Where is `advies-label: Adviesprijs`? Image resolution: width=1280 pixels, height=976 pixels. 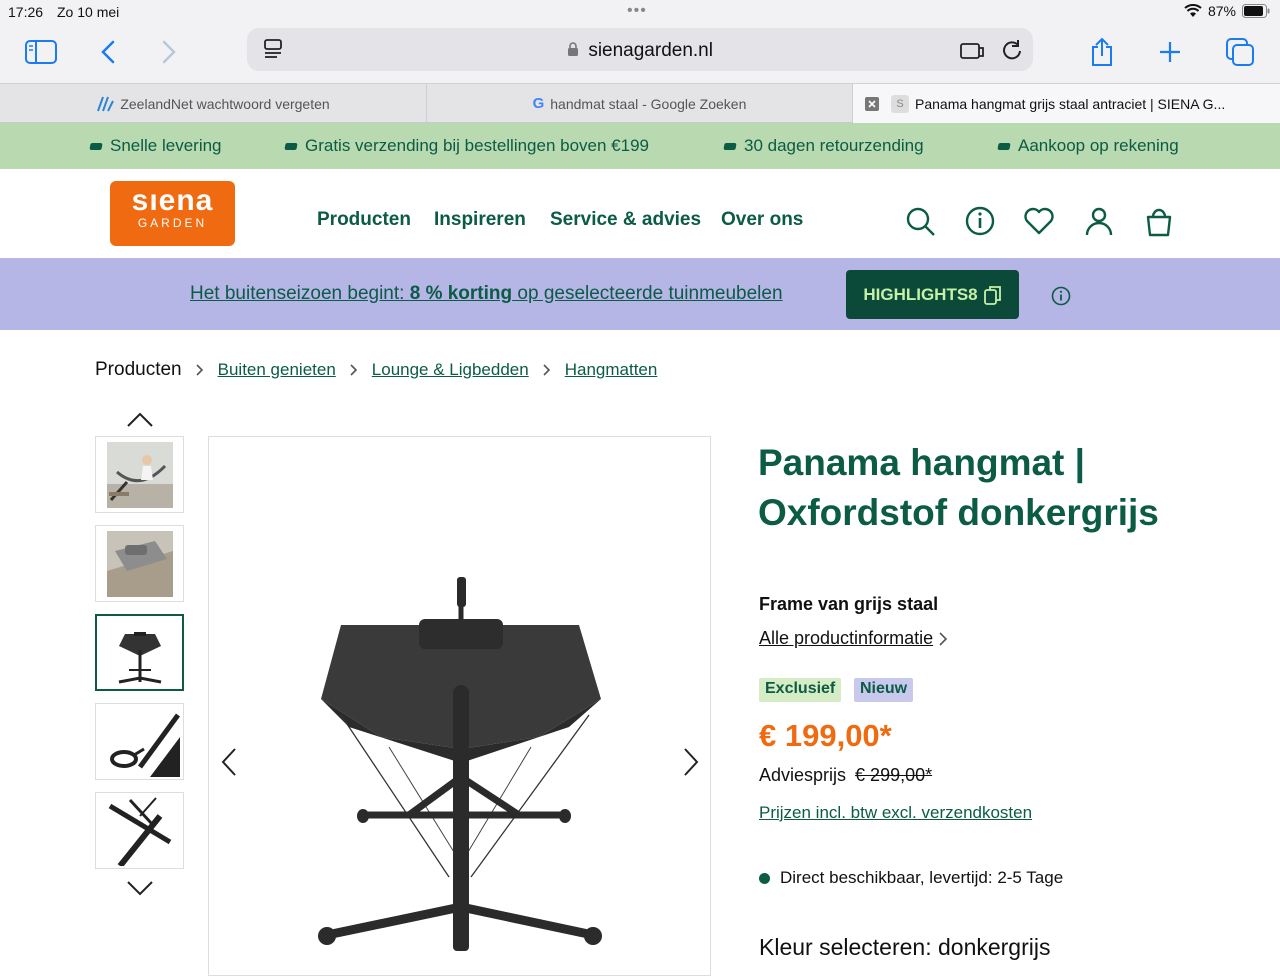 advies-label: Adviesprijs is located at coordinates (803, 775).